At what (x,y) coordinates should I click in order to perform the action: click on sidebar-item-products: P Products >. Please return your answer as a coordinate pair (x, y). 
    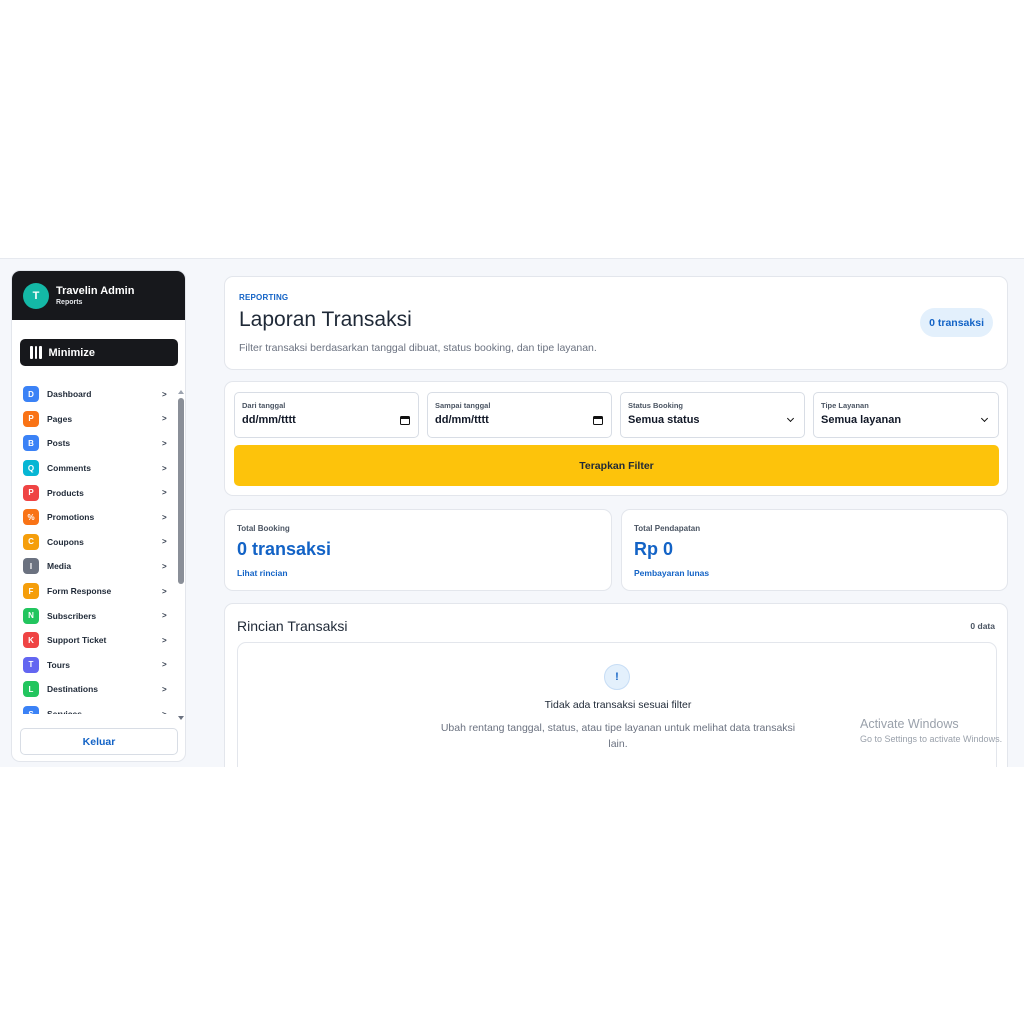
    Looking at the image, I should click on (94, 492).